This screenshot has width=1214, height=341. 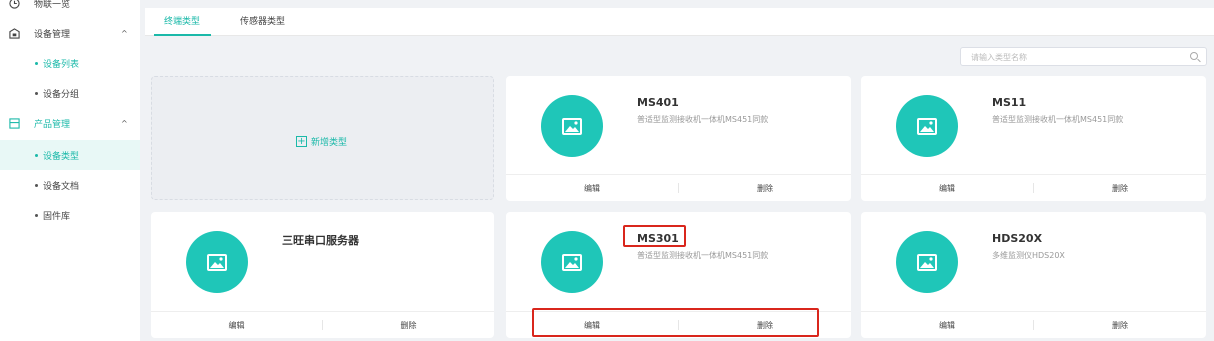 I want to click on sidebar-item-label: 设备文档, so click(x=61, y=186).